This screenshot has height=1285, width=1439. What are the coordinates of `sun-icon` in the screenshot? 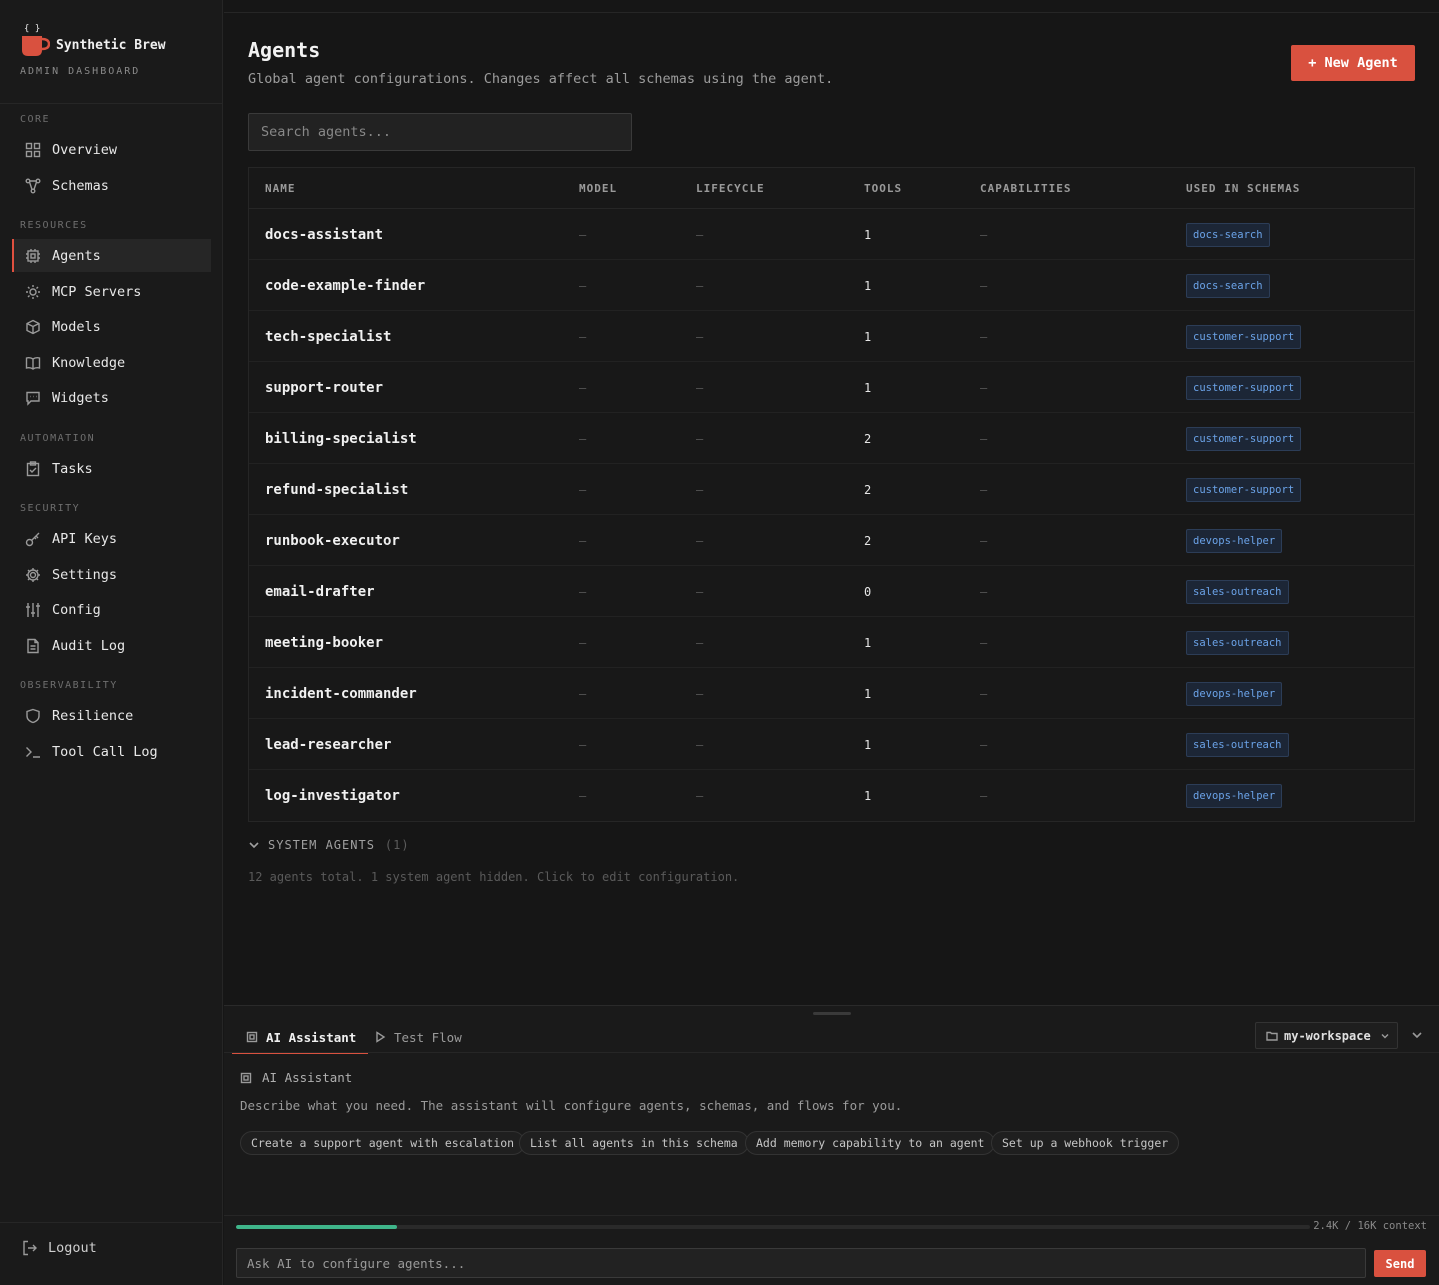 It's located at (33, 292).